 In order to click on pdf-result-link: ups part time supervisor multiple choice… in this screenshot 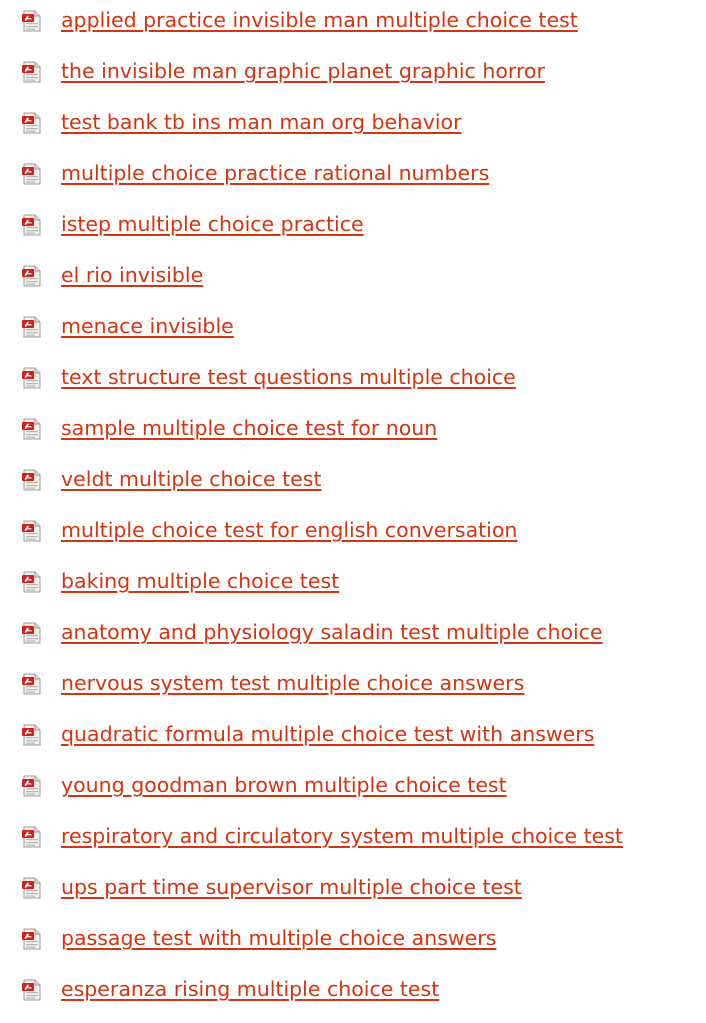, I will do `click(291, 887)`.